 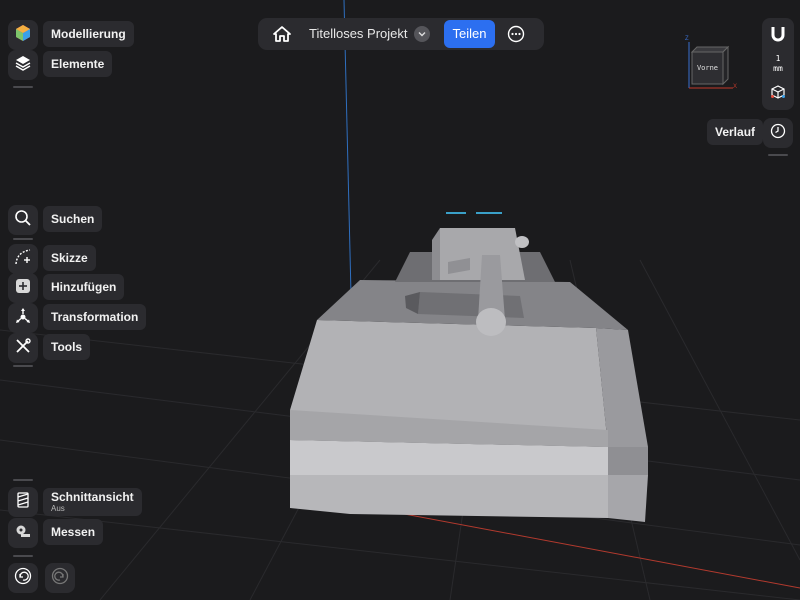 I want to click on transform-button, so click(x=23, y=318).